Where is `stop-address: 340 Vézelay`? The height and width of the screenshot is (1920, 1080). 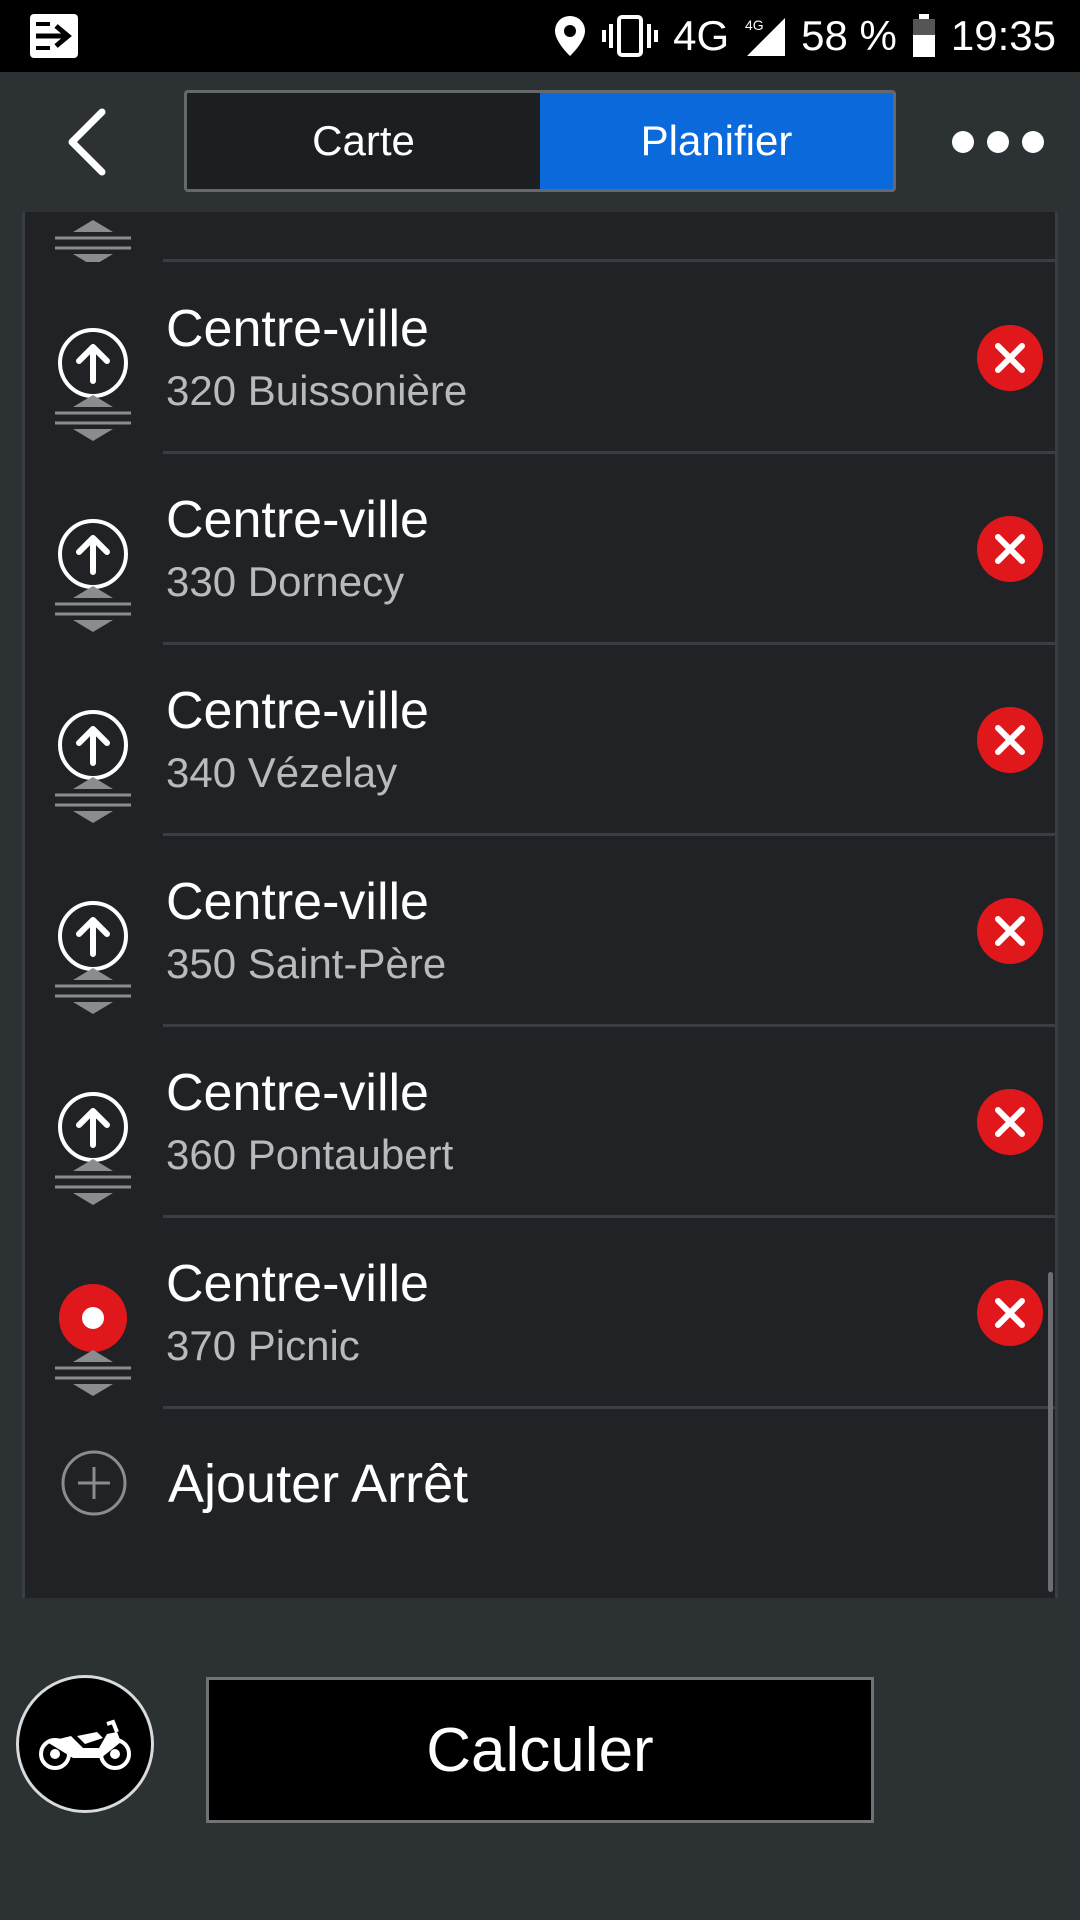
stop-address: 340 Vézelay is located at coordinates (282, 772).